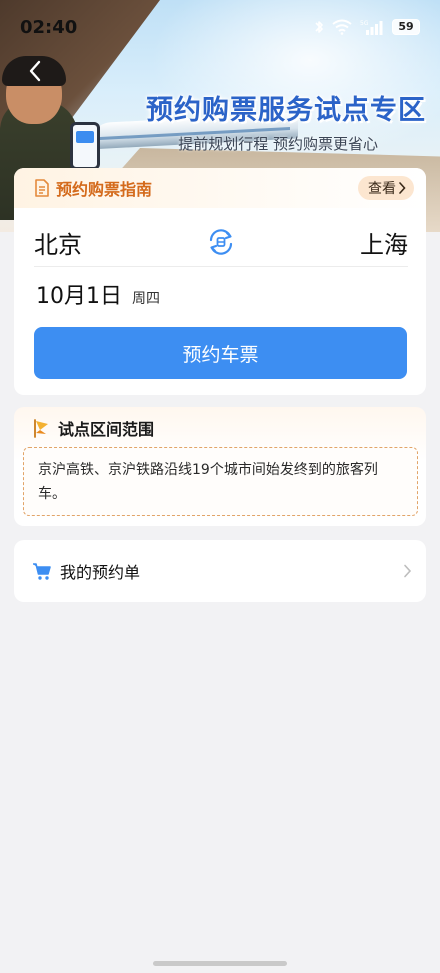 This screenshot has height=973, width=440. Describe the element at coordinates (49, 27) in the screenshot. I see `status-time: 02:40` at that location.